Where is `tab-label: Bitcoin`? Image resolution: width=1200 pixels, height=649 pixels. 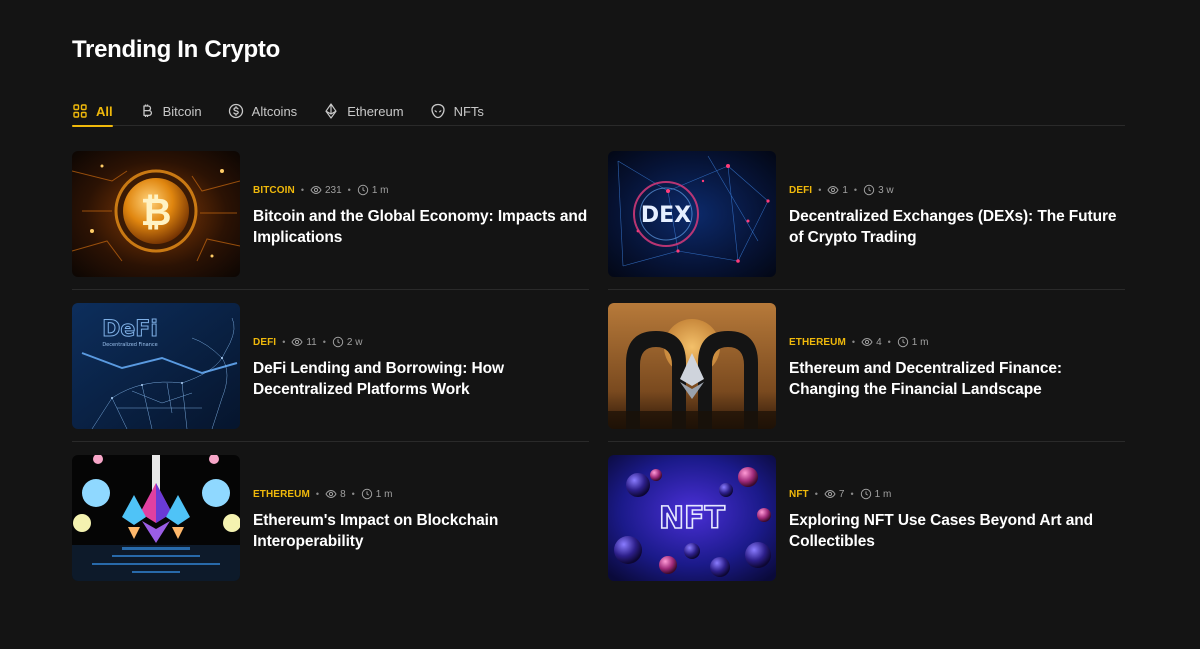
tab-label: Bitcoin is located at coordinates (182, 111).